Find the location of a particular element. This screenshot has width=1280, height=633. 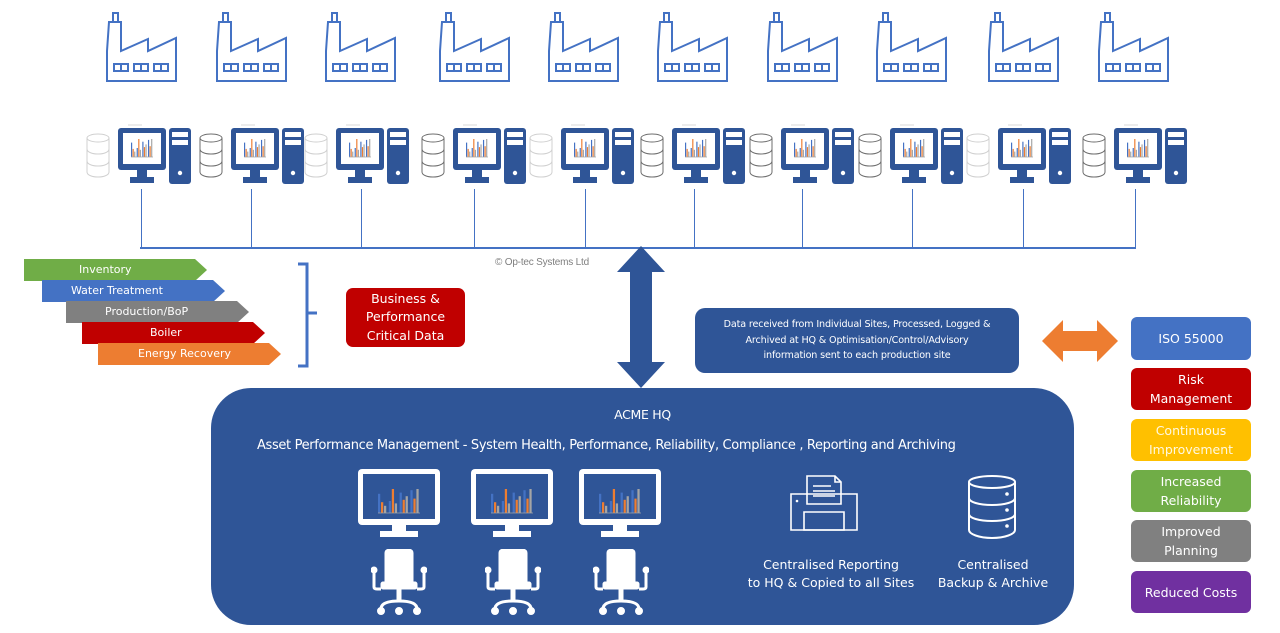

category-label: Inventory is located at coordinates (105, 269).